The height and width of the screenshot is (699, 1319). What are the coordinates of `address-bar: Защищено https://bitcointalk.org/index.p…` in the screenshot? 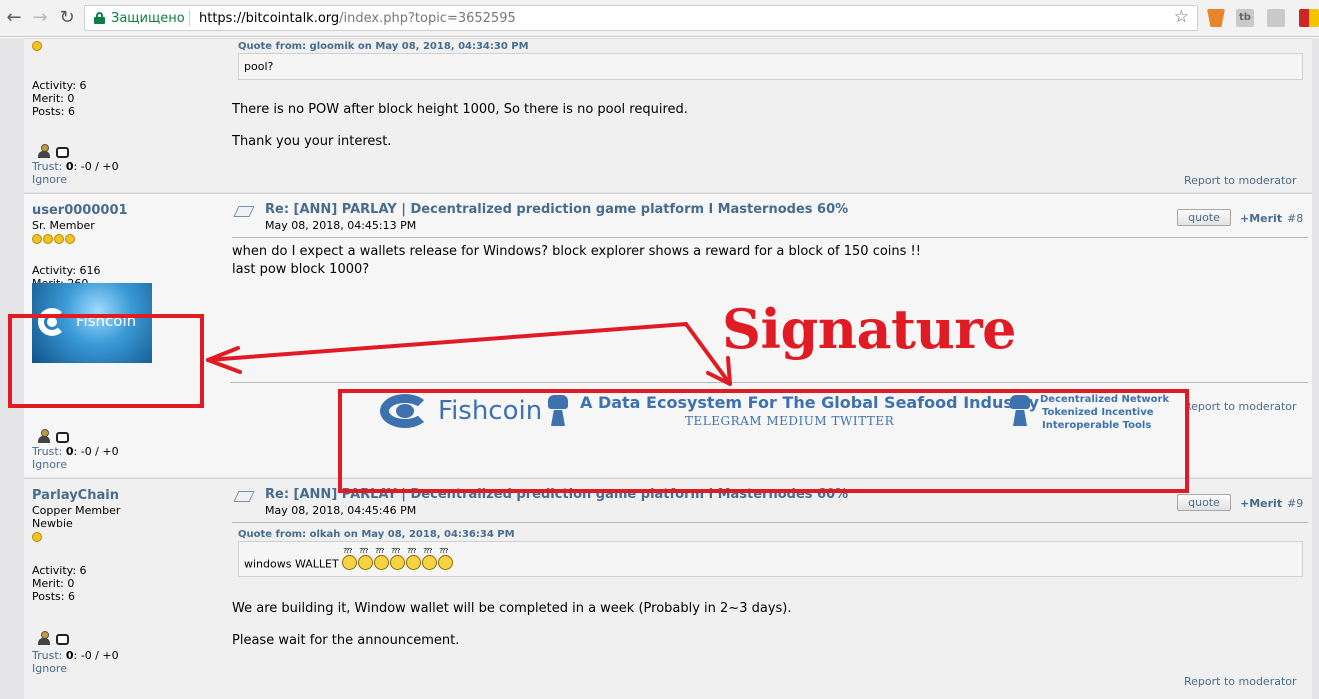 It's located at (641, 18).